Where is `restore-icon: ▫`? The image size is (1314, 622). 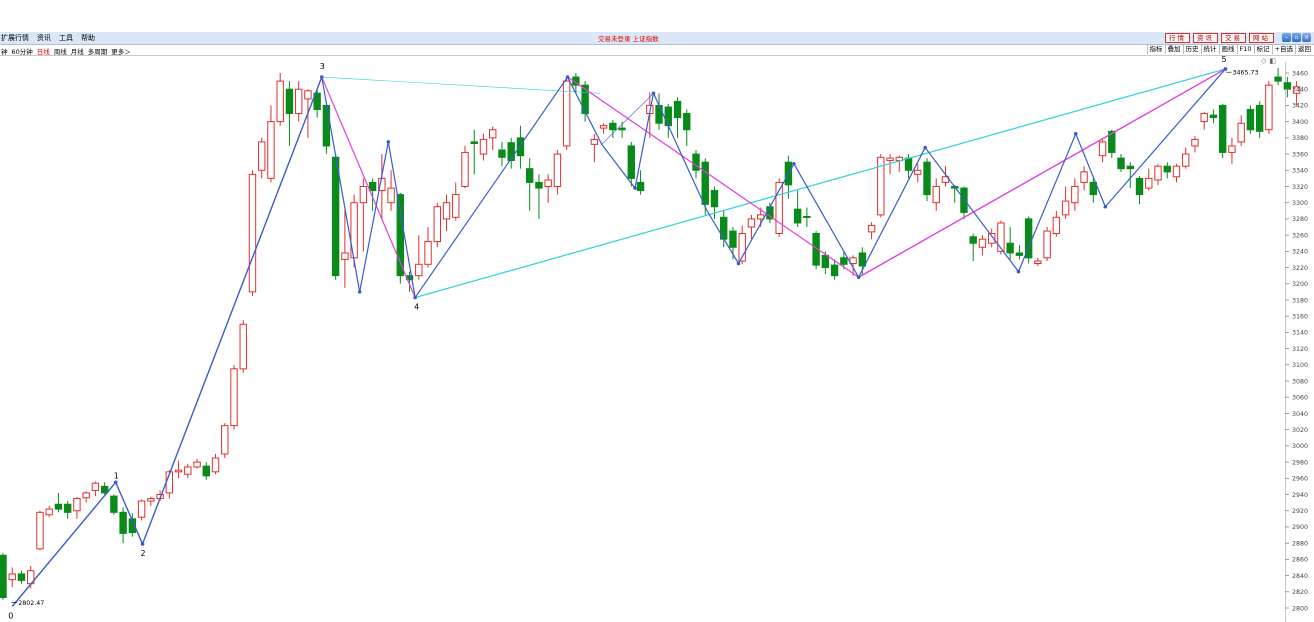 restore-icon: ▫ is located at coordinates (1296, 37).